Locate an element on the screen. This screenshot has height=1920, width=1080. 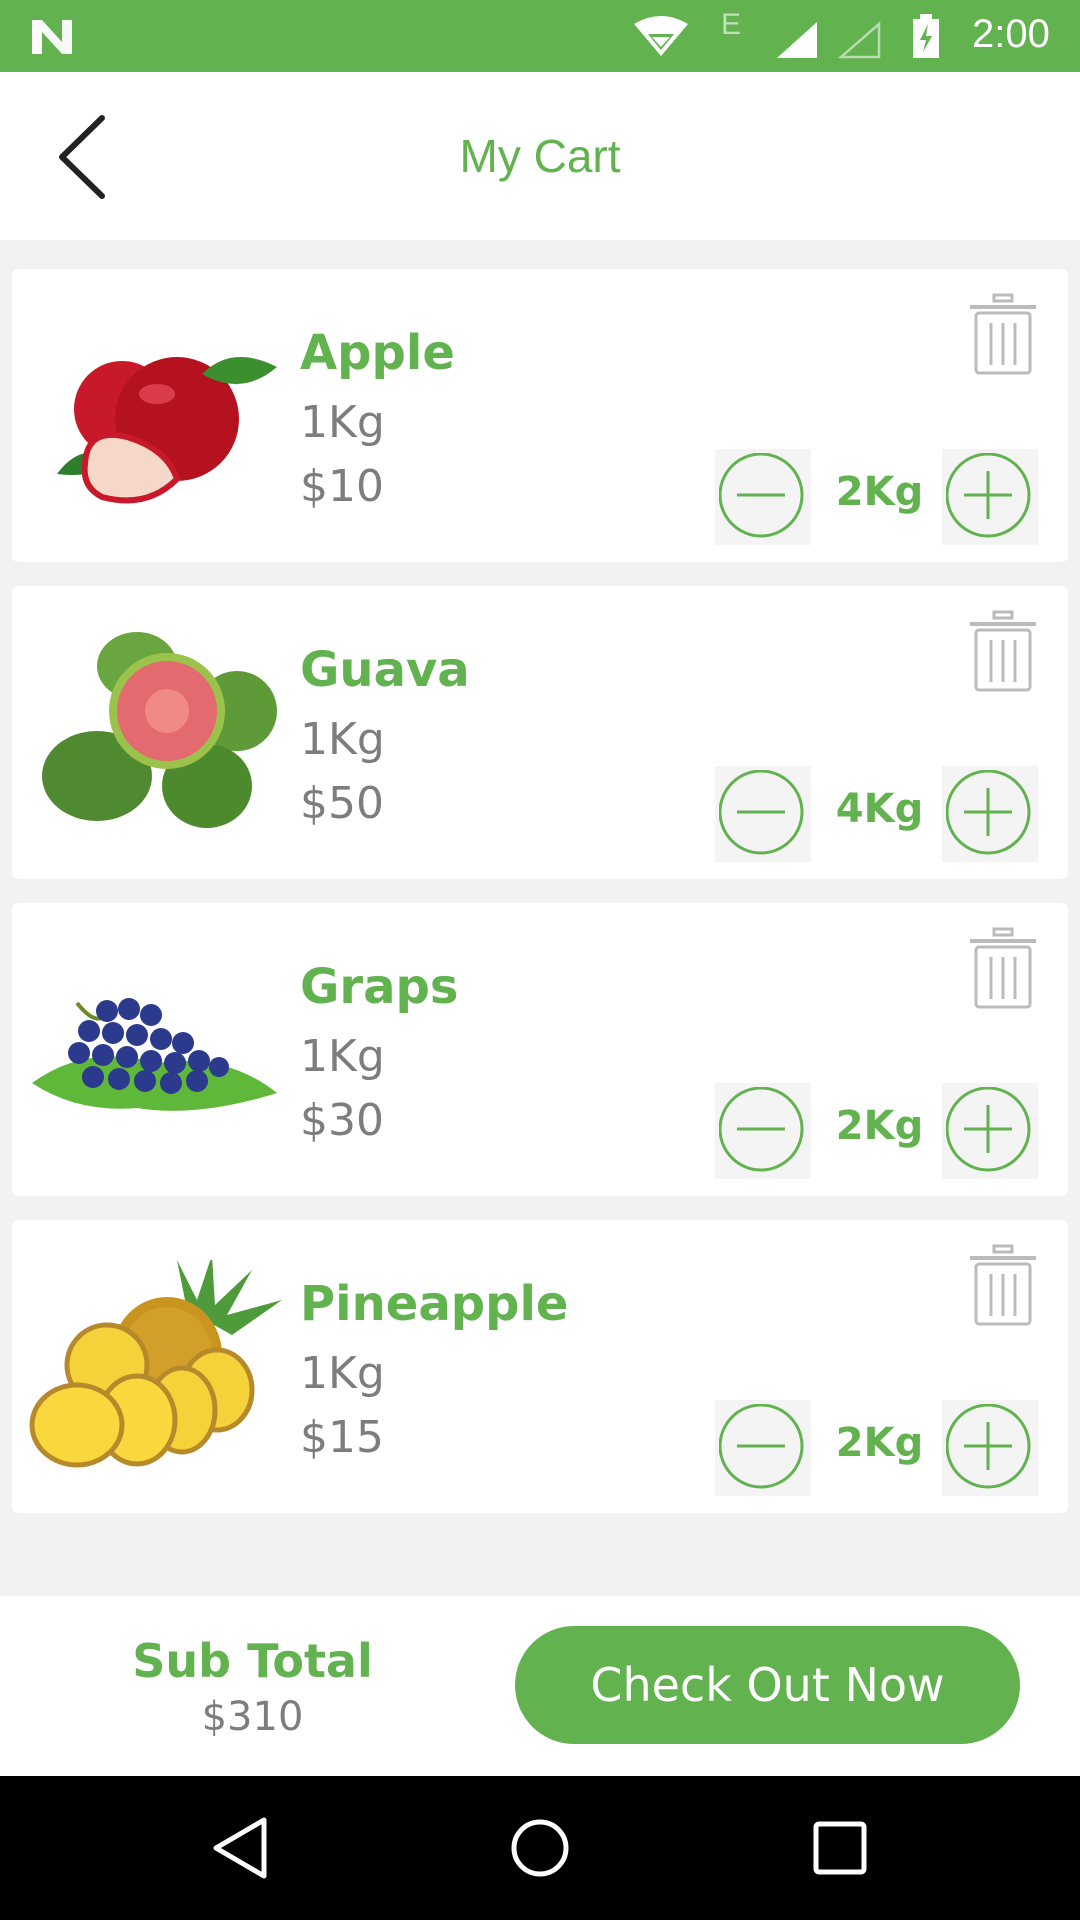
nav-home-icon is located at coordinates (540, 1848).